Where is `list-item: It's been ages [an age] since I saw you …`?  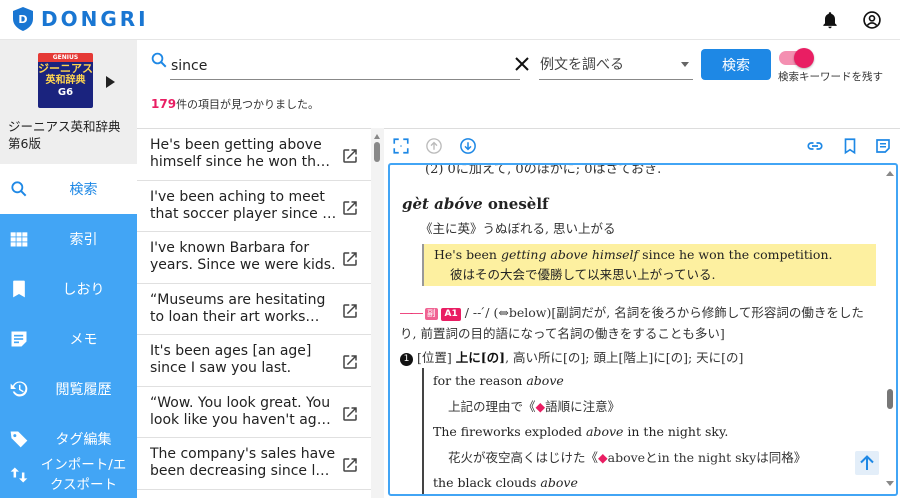
list-item: It's been ages [an age] since I saw you … is located at coordinates (254, 361).